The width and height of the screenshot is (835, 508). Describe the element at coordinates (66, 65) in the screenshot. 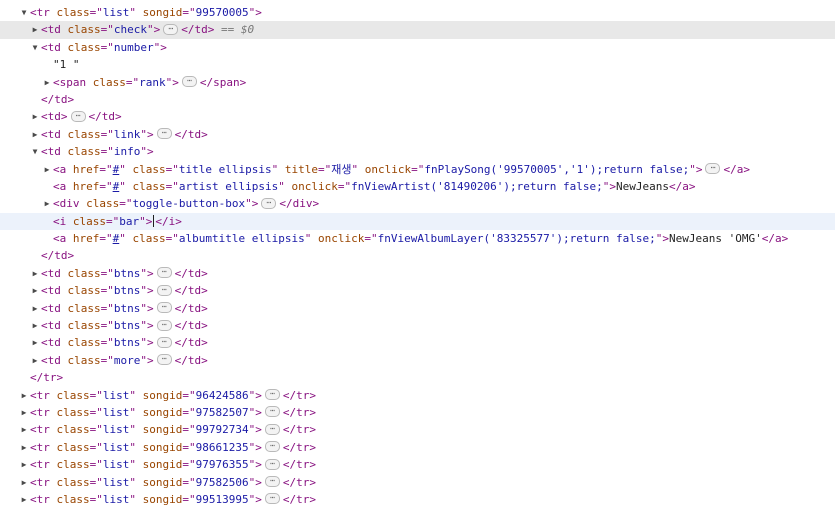

I see `number-text: "1 "` at that location.